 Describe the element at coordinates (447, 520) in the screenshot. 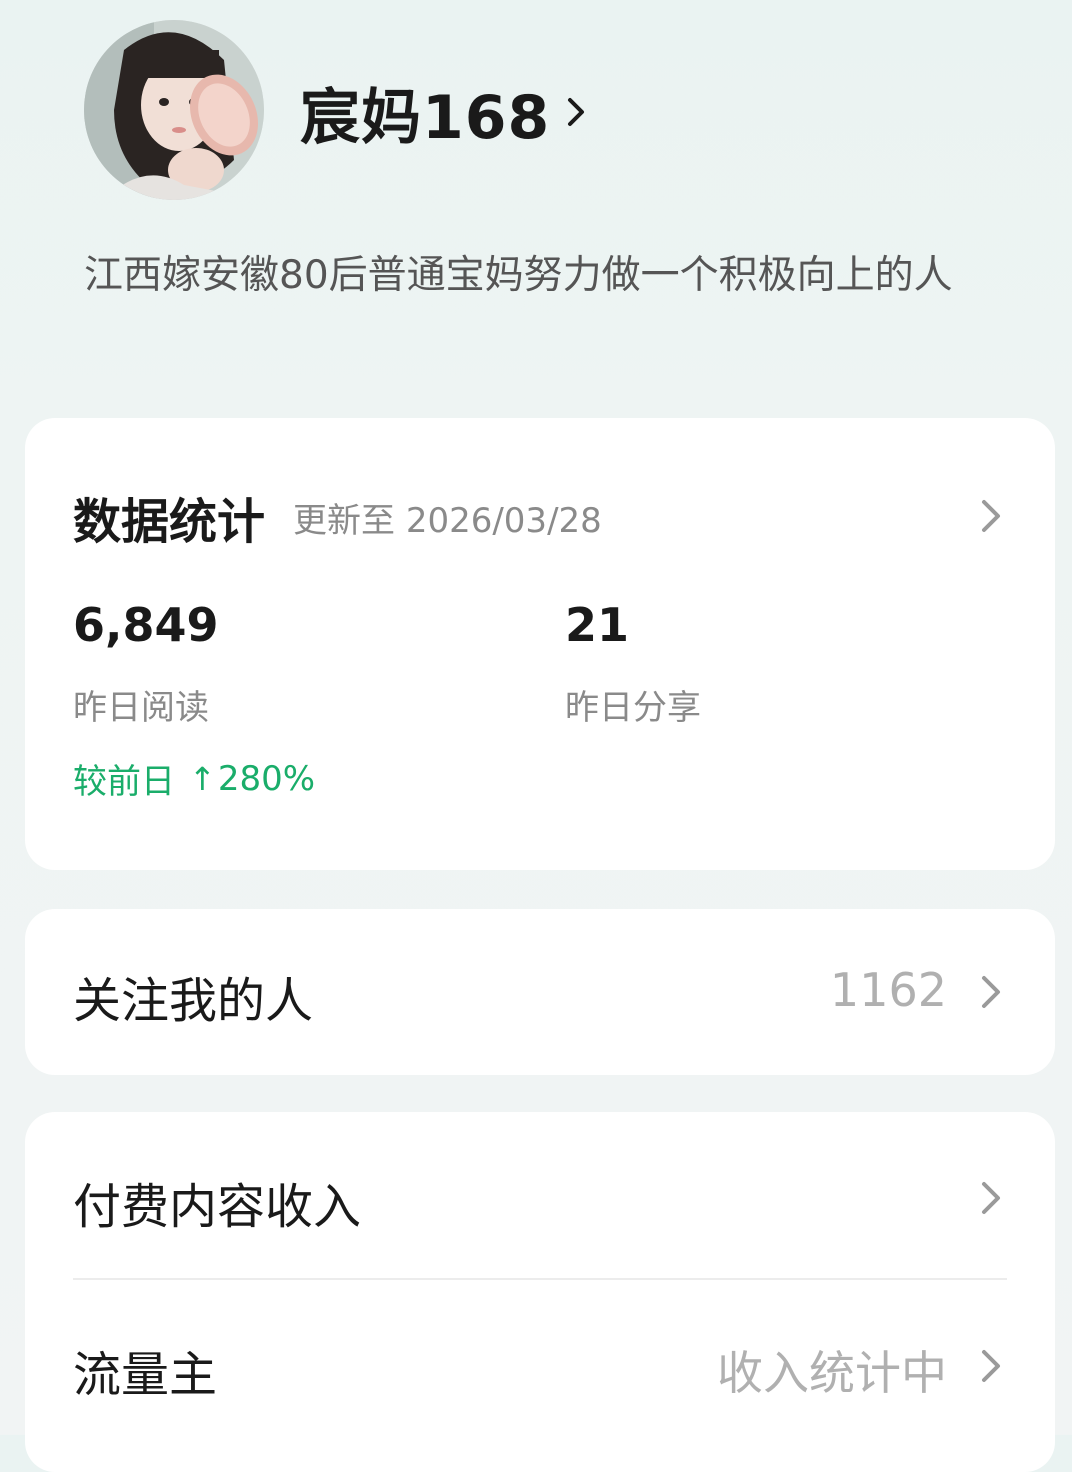

I see `stats-updated-date: 更新至 2026/03/28` at that location.